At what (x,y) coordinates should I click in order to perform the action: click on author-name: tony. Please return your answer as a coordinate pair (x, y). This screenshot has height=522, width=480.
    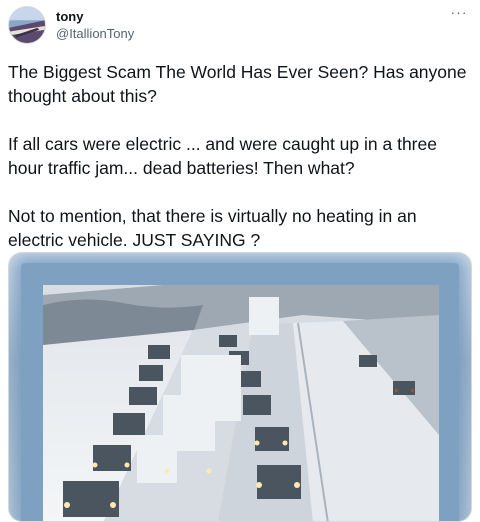
    Looking at the image, I should click on (69, 16).